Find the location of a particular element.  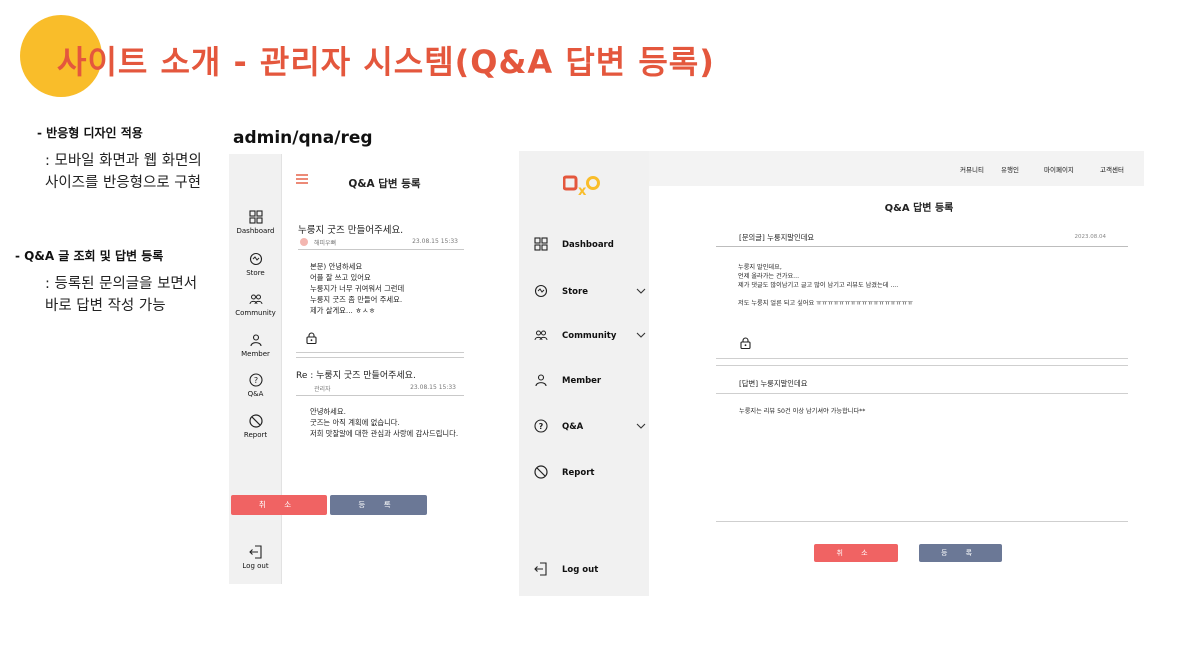

web-nav-label: Report is located at coordinates (578, 473).